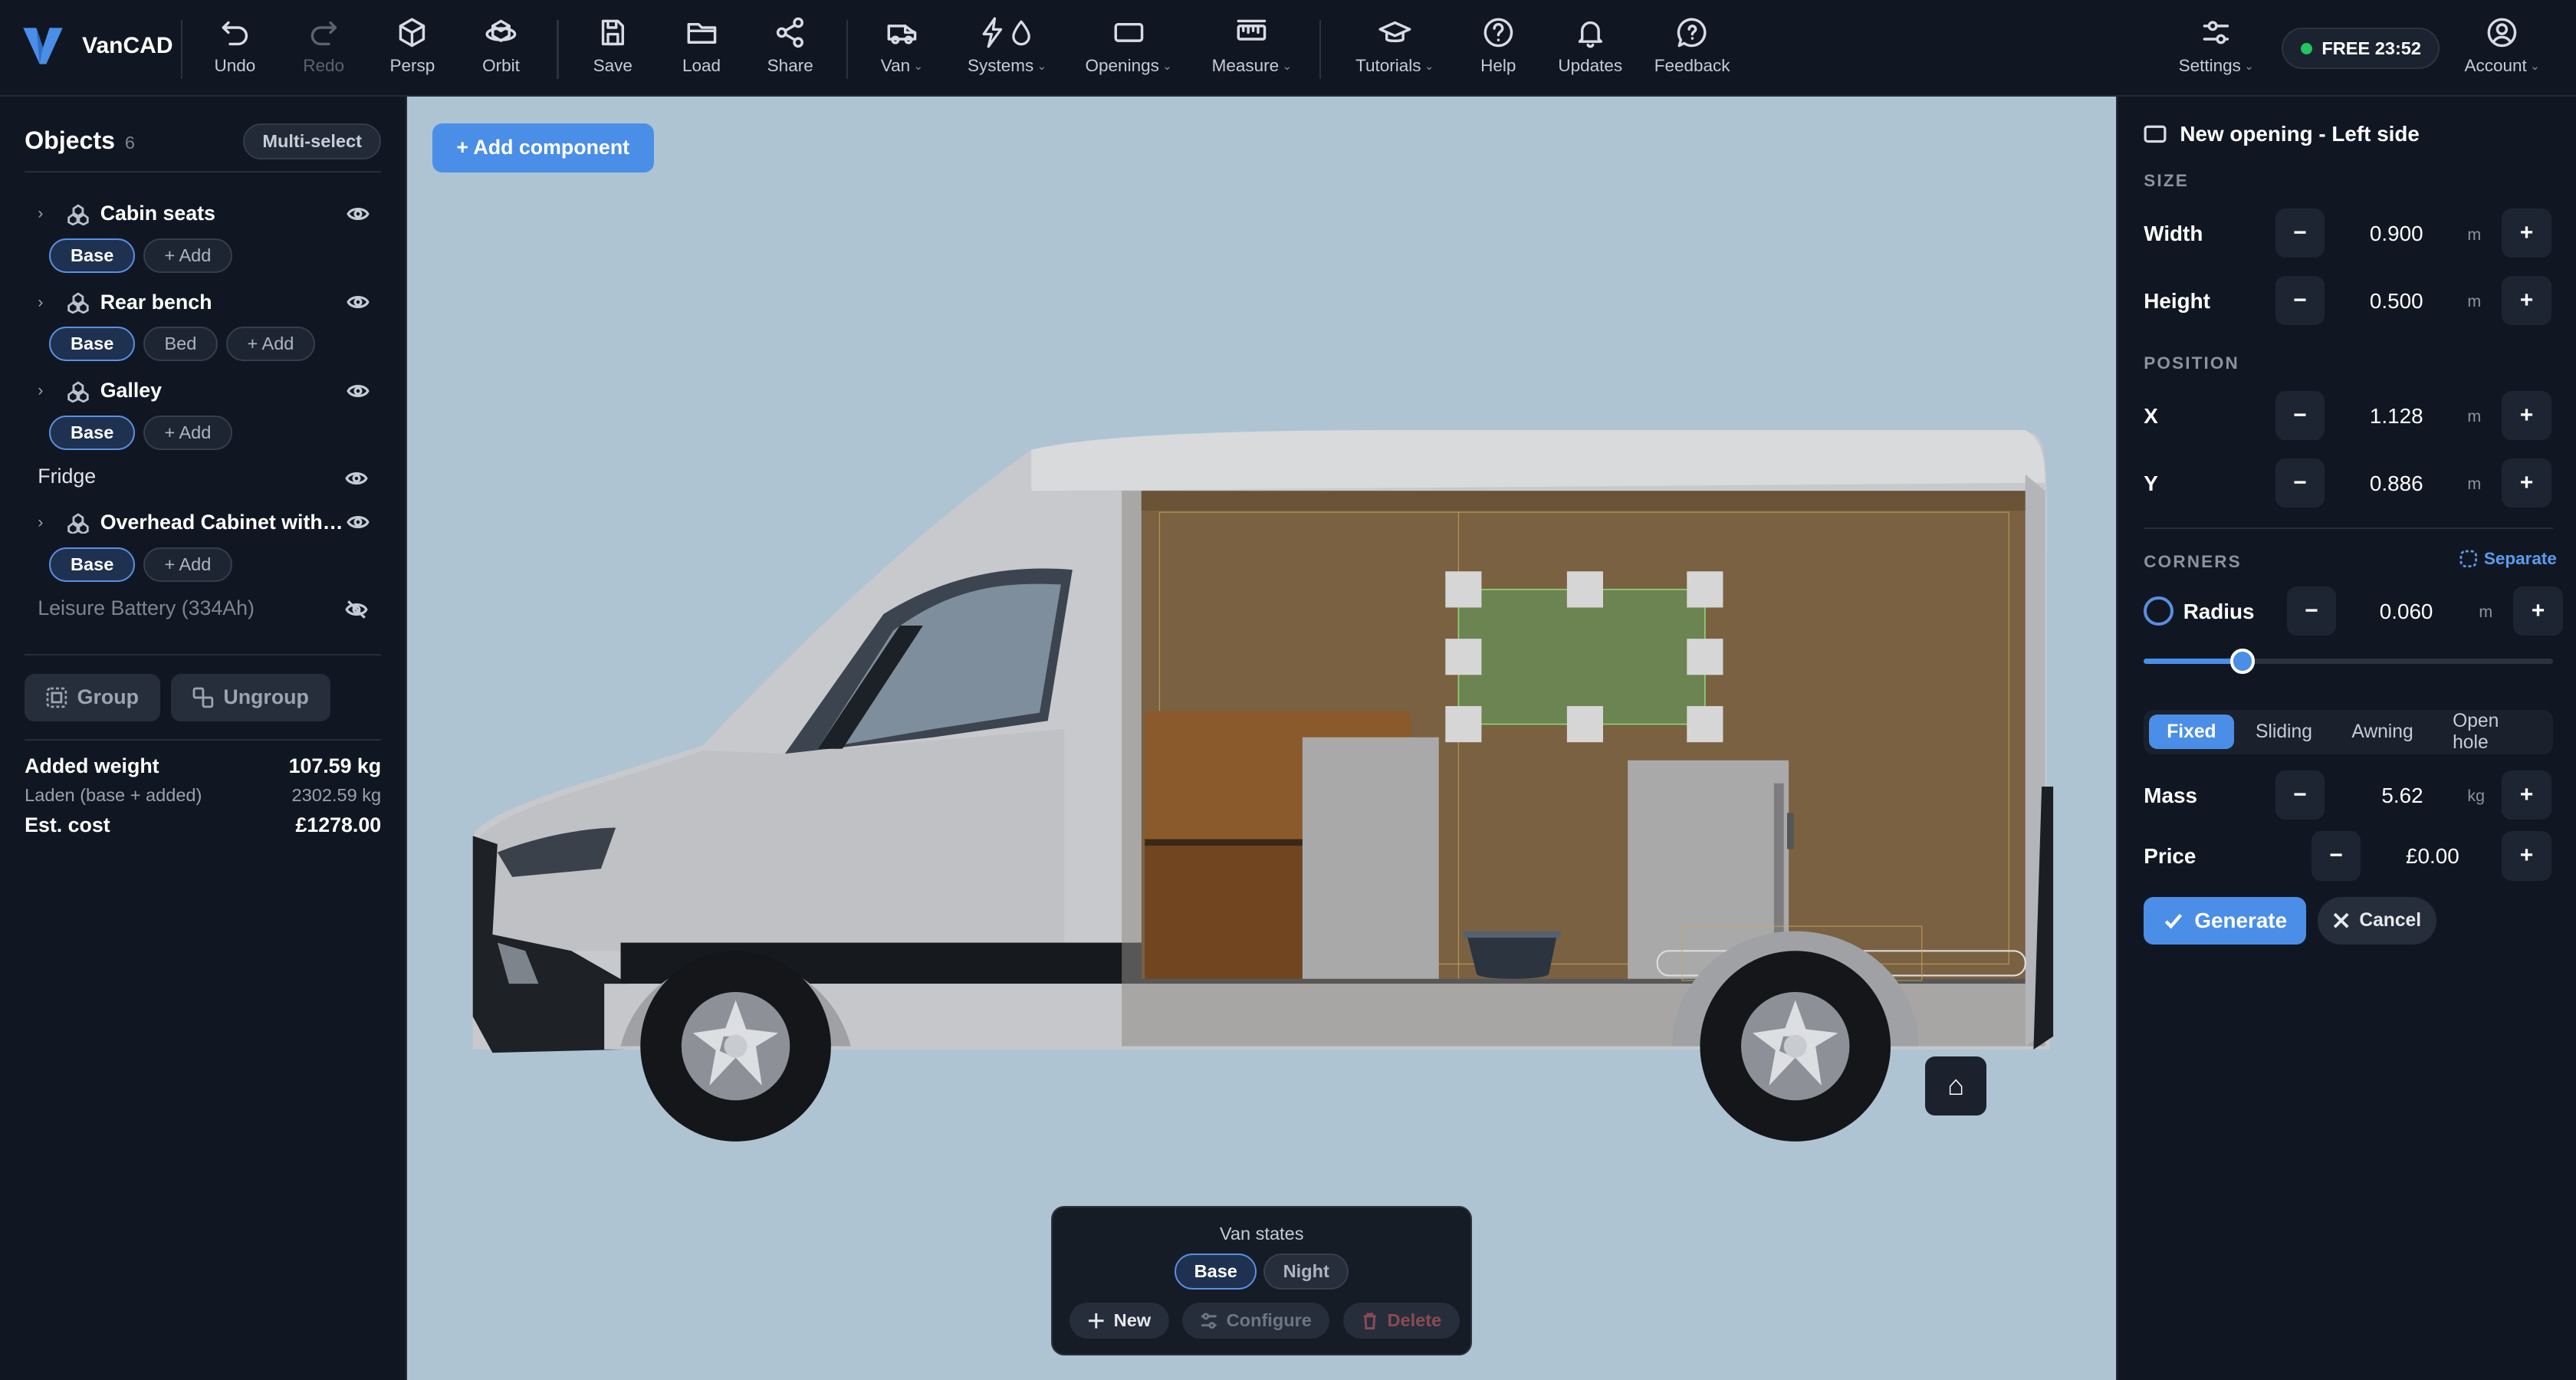  I want to click on toolbar-divider, so click(847, 49).